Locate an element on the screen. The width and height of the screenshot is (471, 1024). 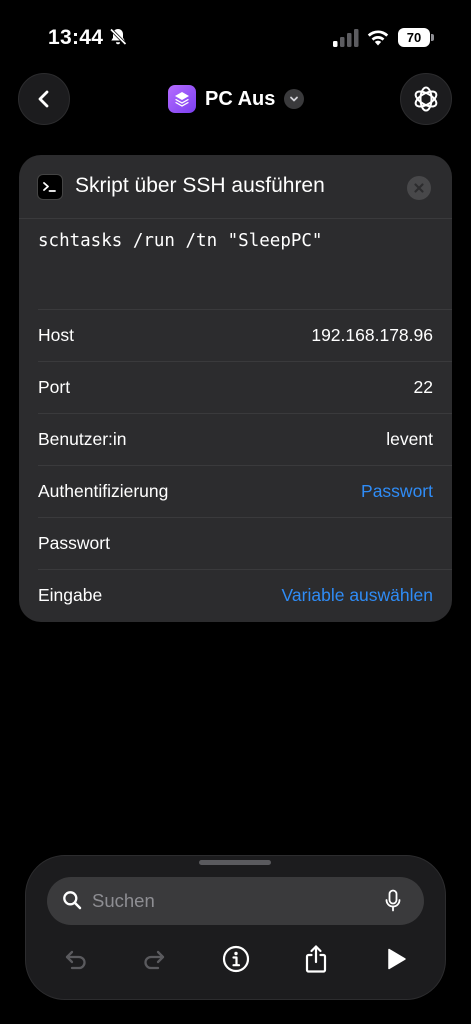
settings-flower-icon is located at coordinates (426, 99).